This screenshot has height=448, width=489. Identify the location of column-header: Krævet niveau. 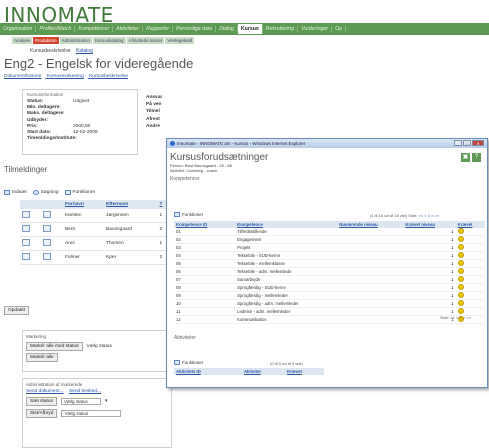
(429, 224).